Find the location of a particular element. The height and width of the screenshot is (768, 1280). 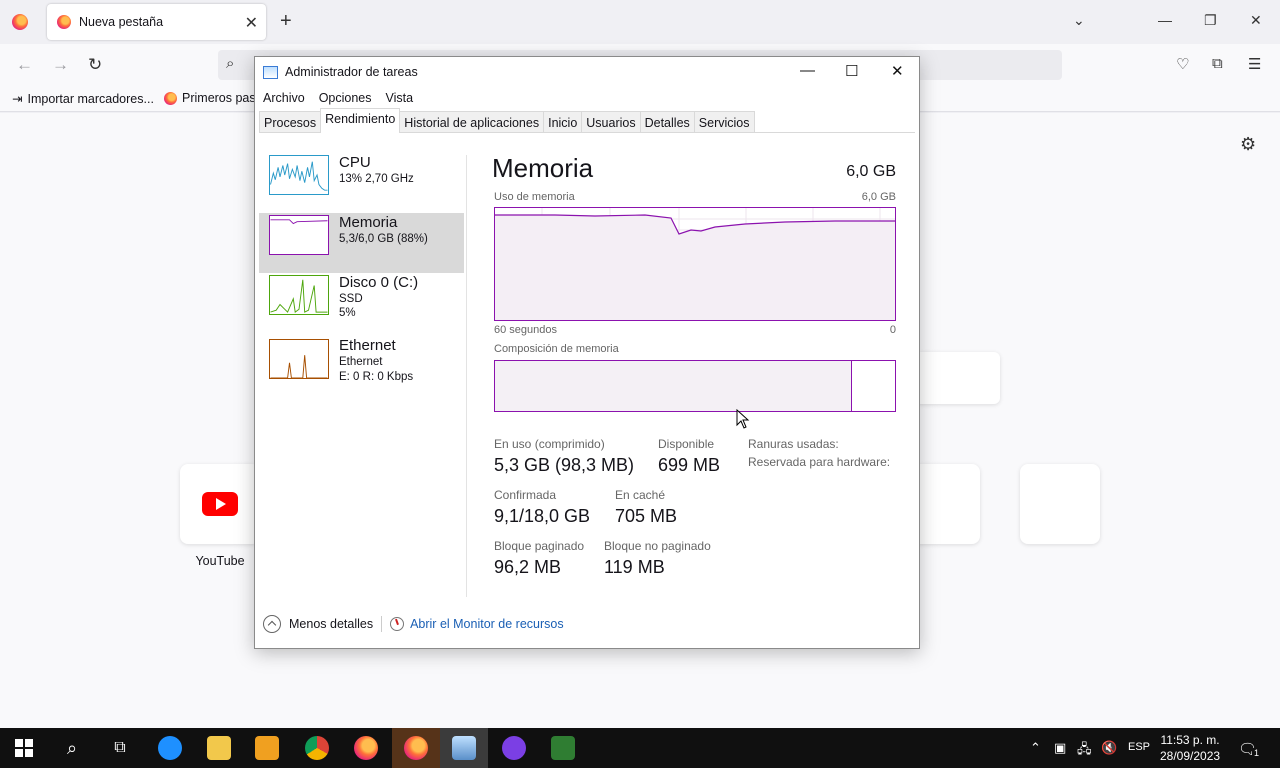

disk-thumbnail is located at coordinates (299, 295).